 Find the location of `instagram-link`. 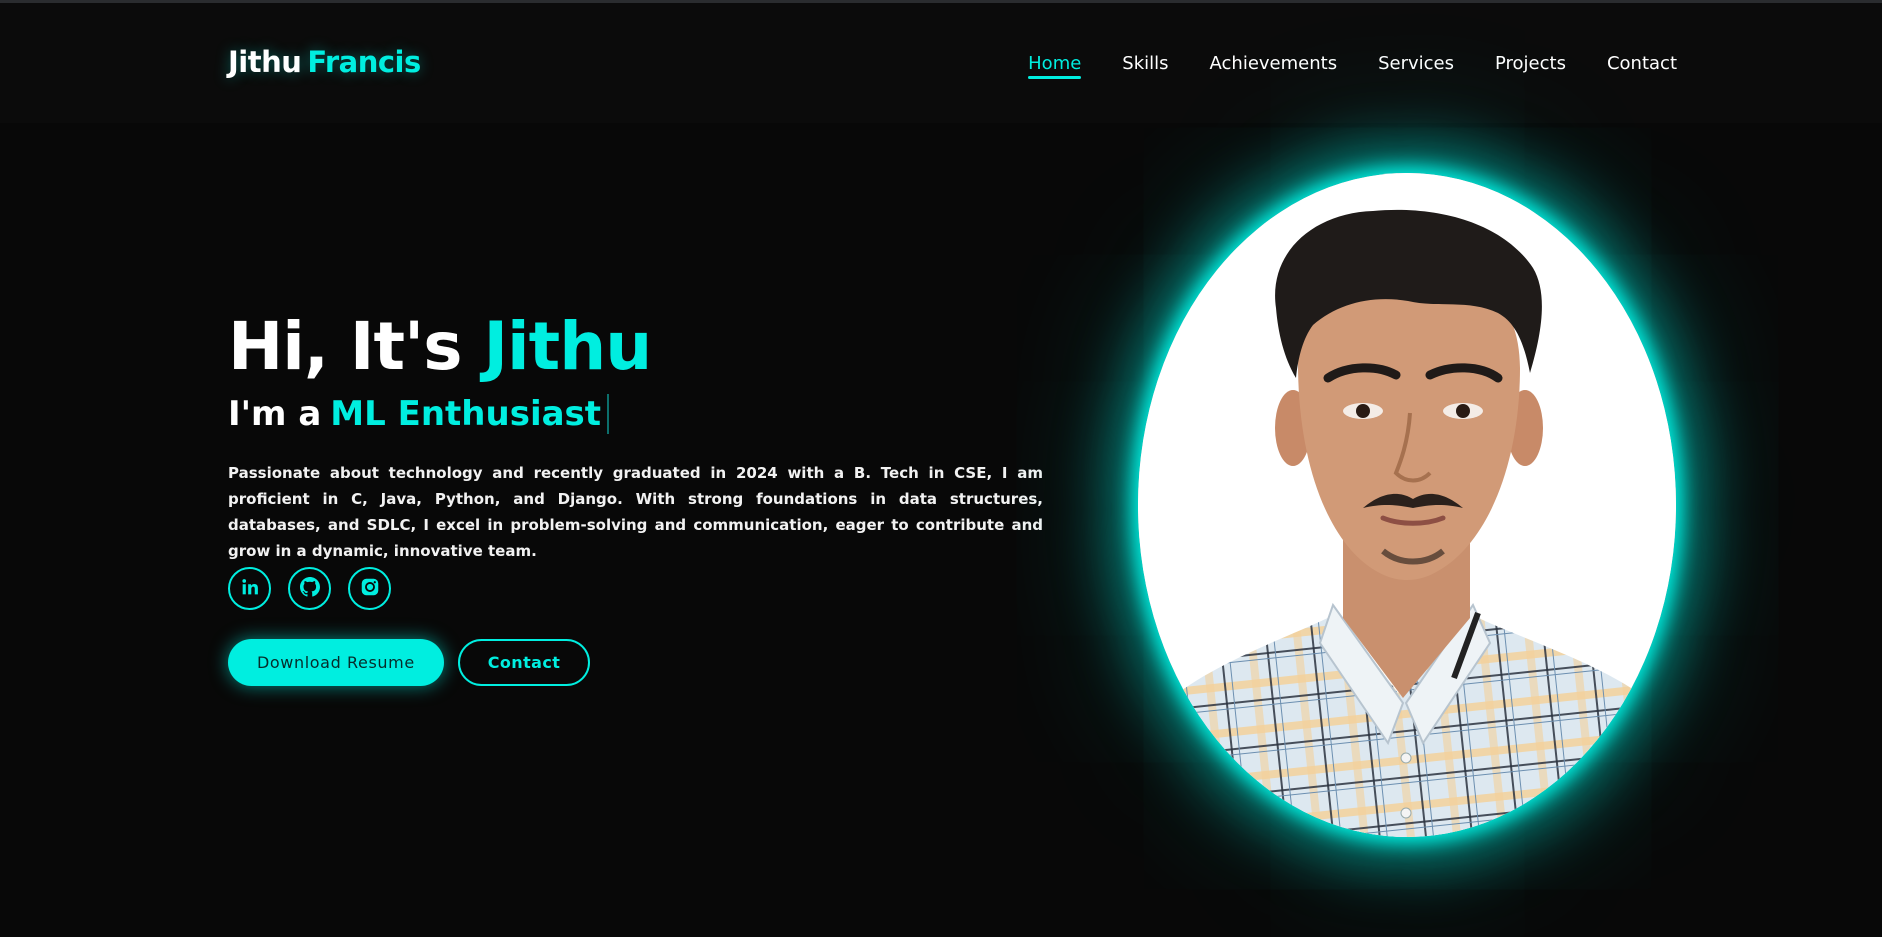

instagram-link is located at coordinates (369, 588).